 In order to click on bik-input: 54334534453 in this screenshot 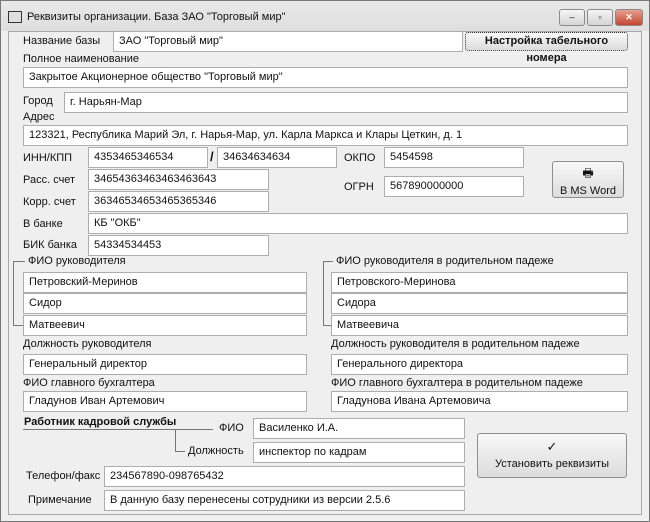, I will do `click(178, 245)`.